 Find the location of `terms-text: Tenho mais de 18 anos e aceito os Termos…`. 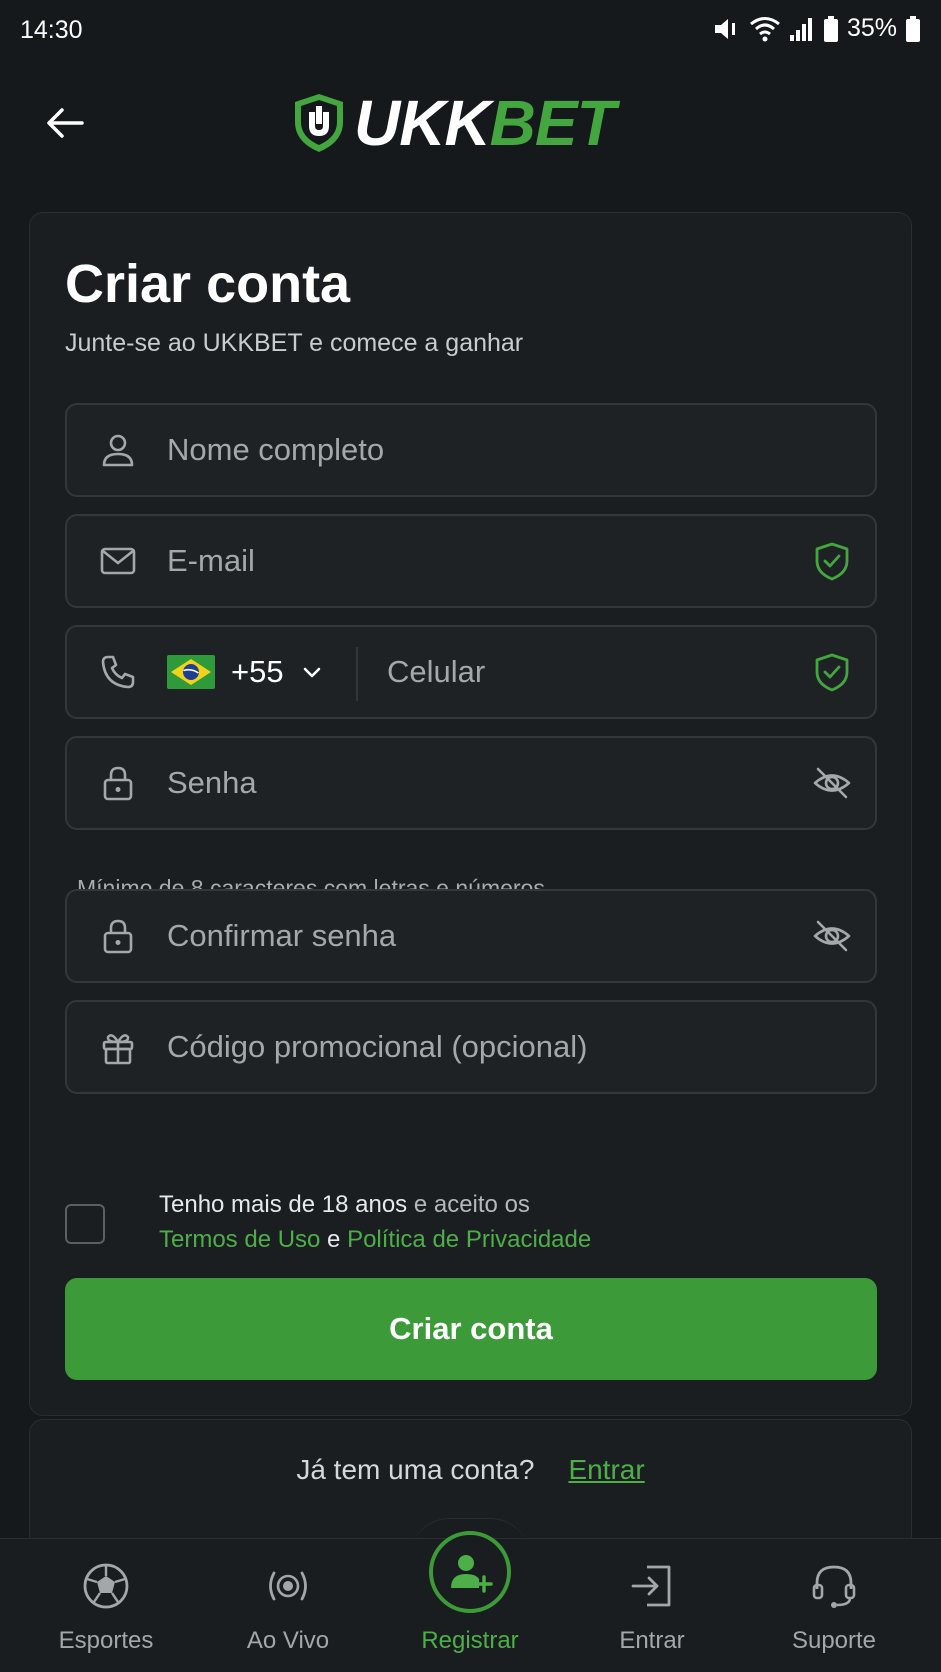

terms-text: Tenho mais de 18 anos e aceito os Termos… is located at coordinates (375, 1222).